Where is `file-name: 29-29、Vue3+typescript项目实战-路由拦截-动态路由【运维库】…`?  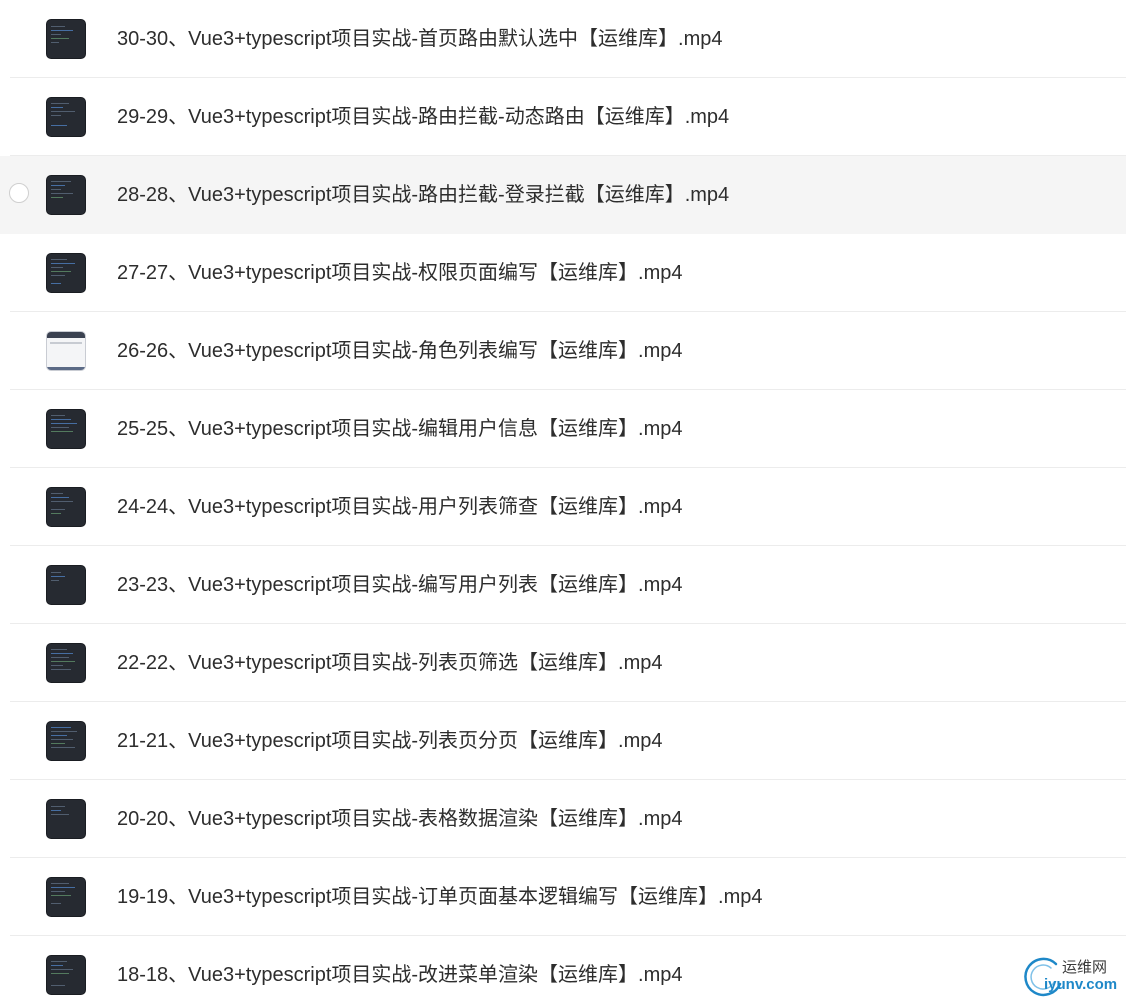 file-name: 29-29、Vue3+typescript项目实战-路由拦截-动态路由【运维库】… is located at coordinates (423, 117).